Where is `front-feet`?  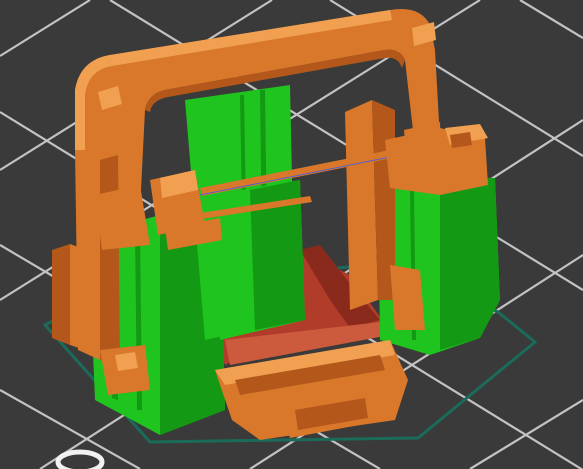
front-feet is located at coordinates (125, 370).